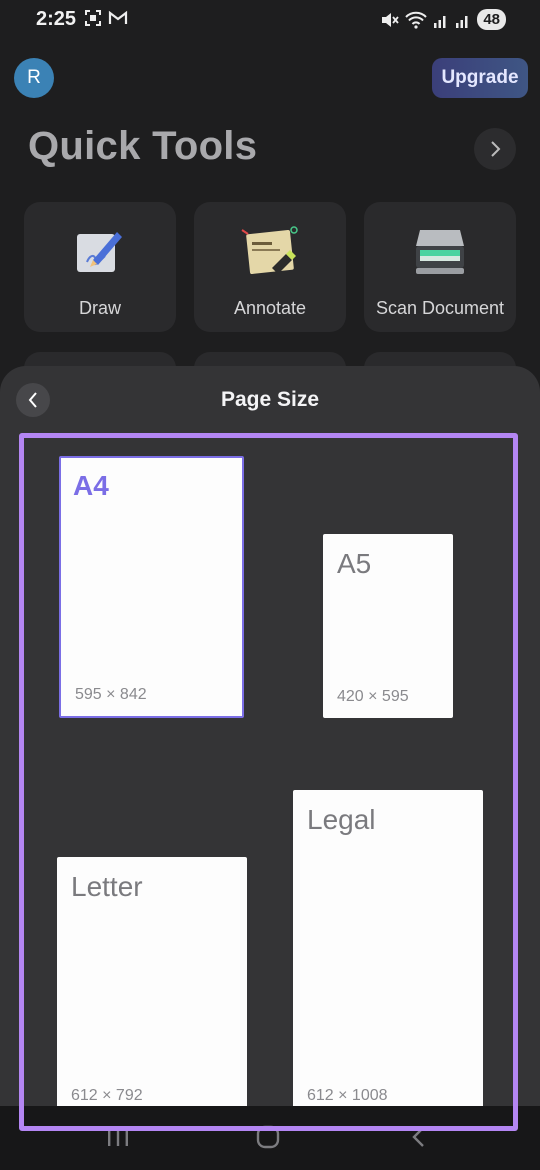 This screenshot has height=1170, width=540. Describe the element at coordinates (118, 17) in the screenshot. I see `gmail-icon` at that location.